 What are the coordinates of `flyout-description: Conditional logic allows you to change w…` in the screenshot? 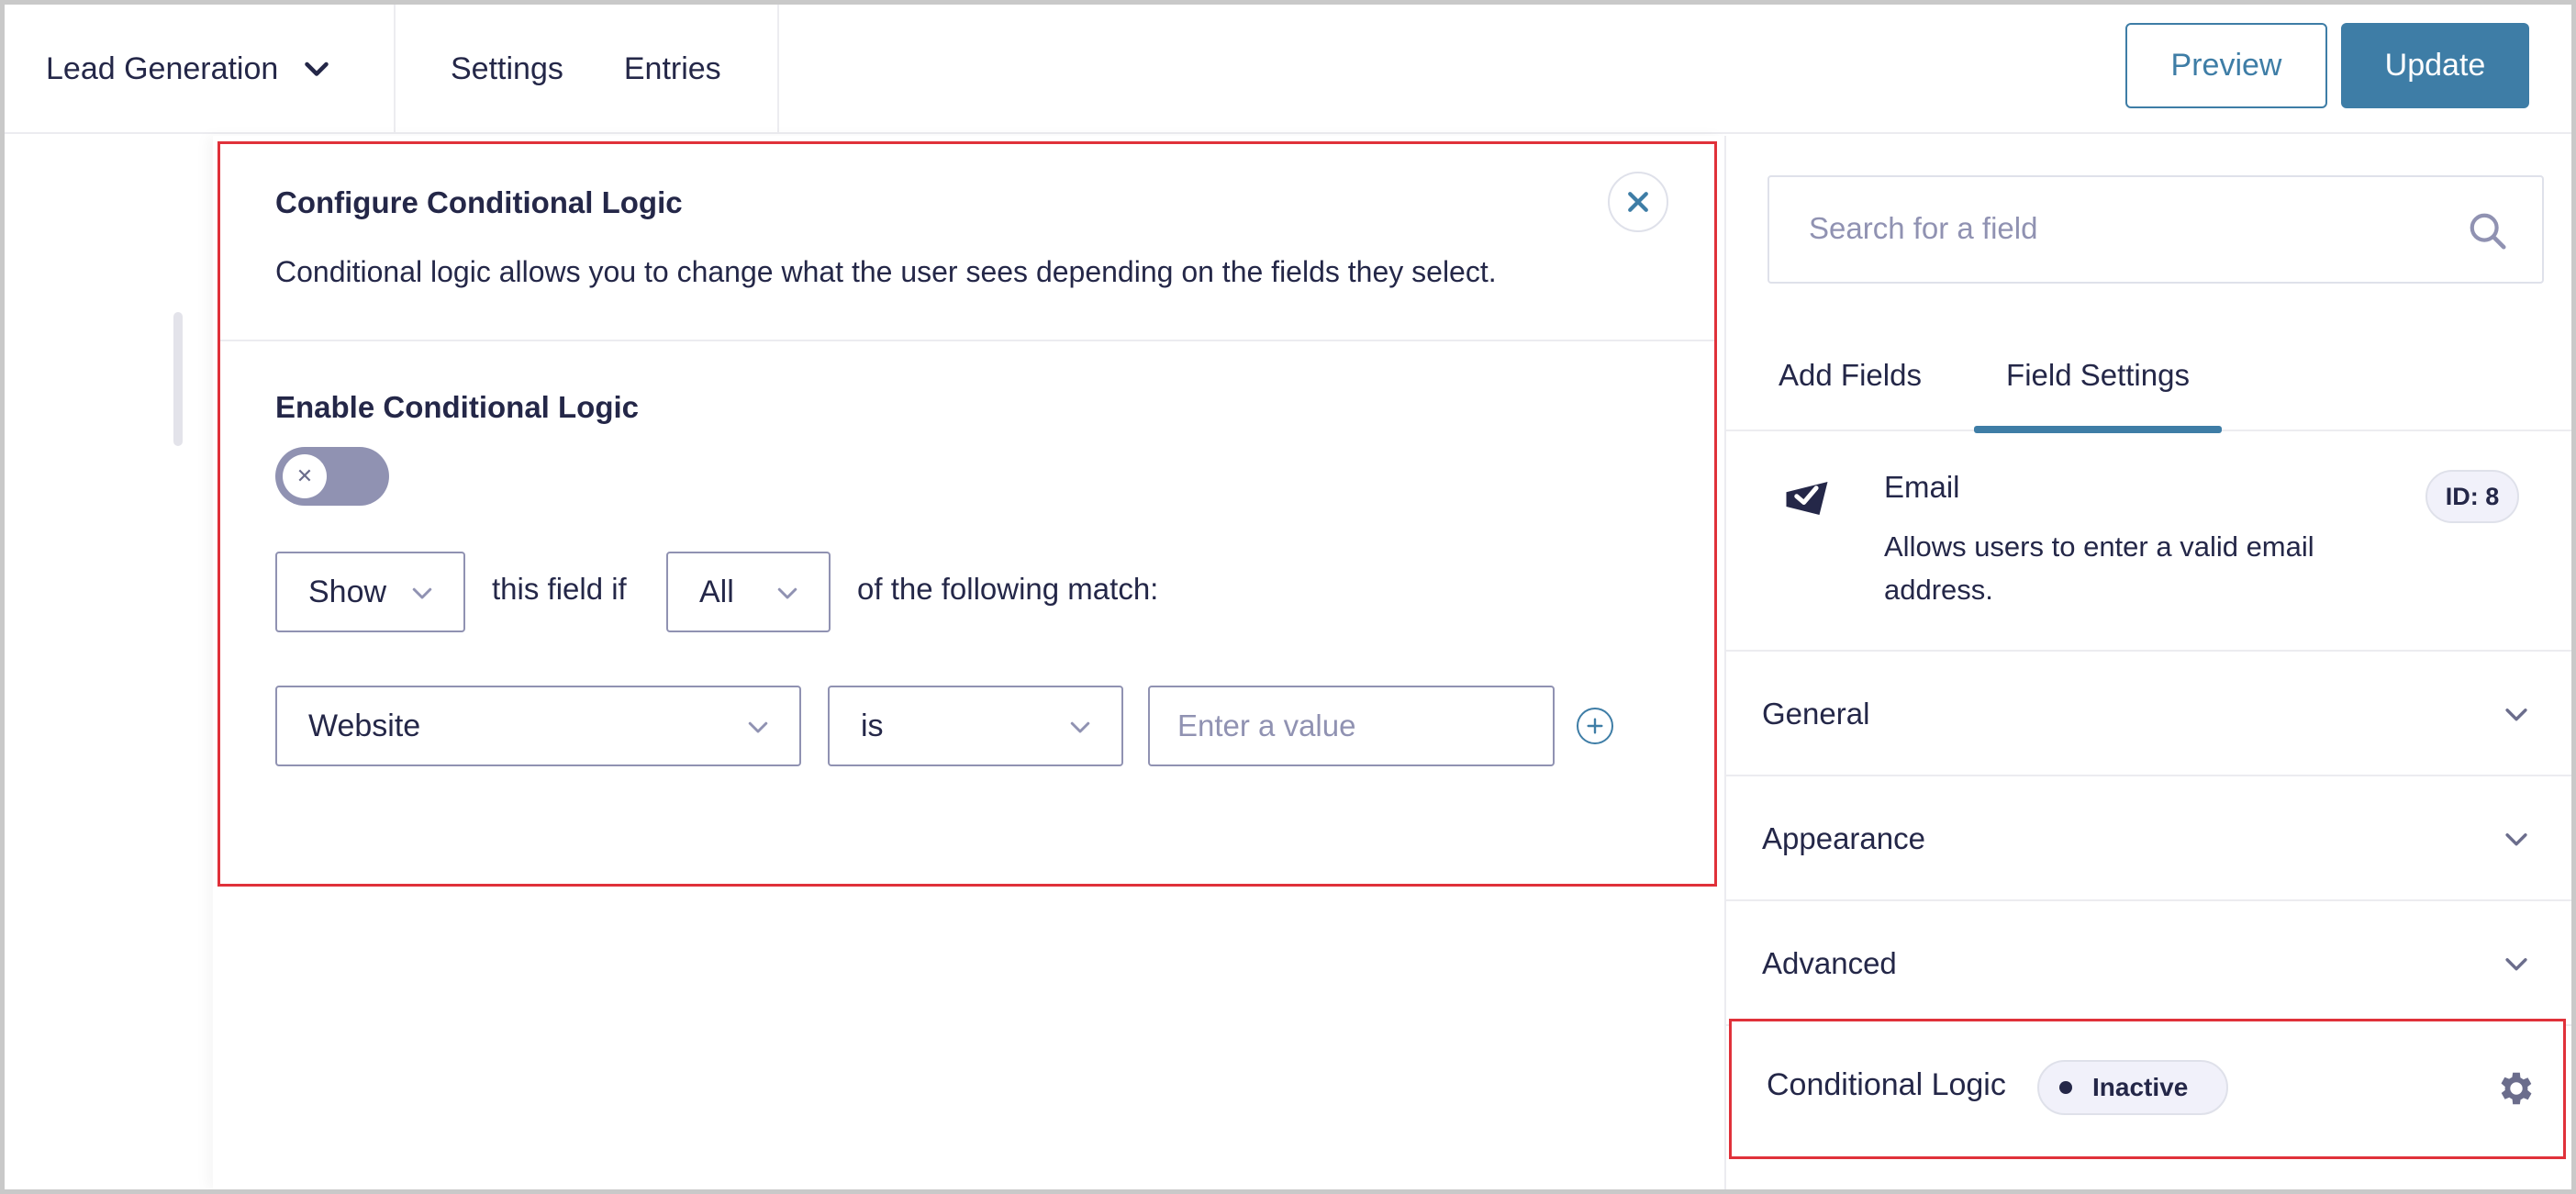 It's located at (886, 271).